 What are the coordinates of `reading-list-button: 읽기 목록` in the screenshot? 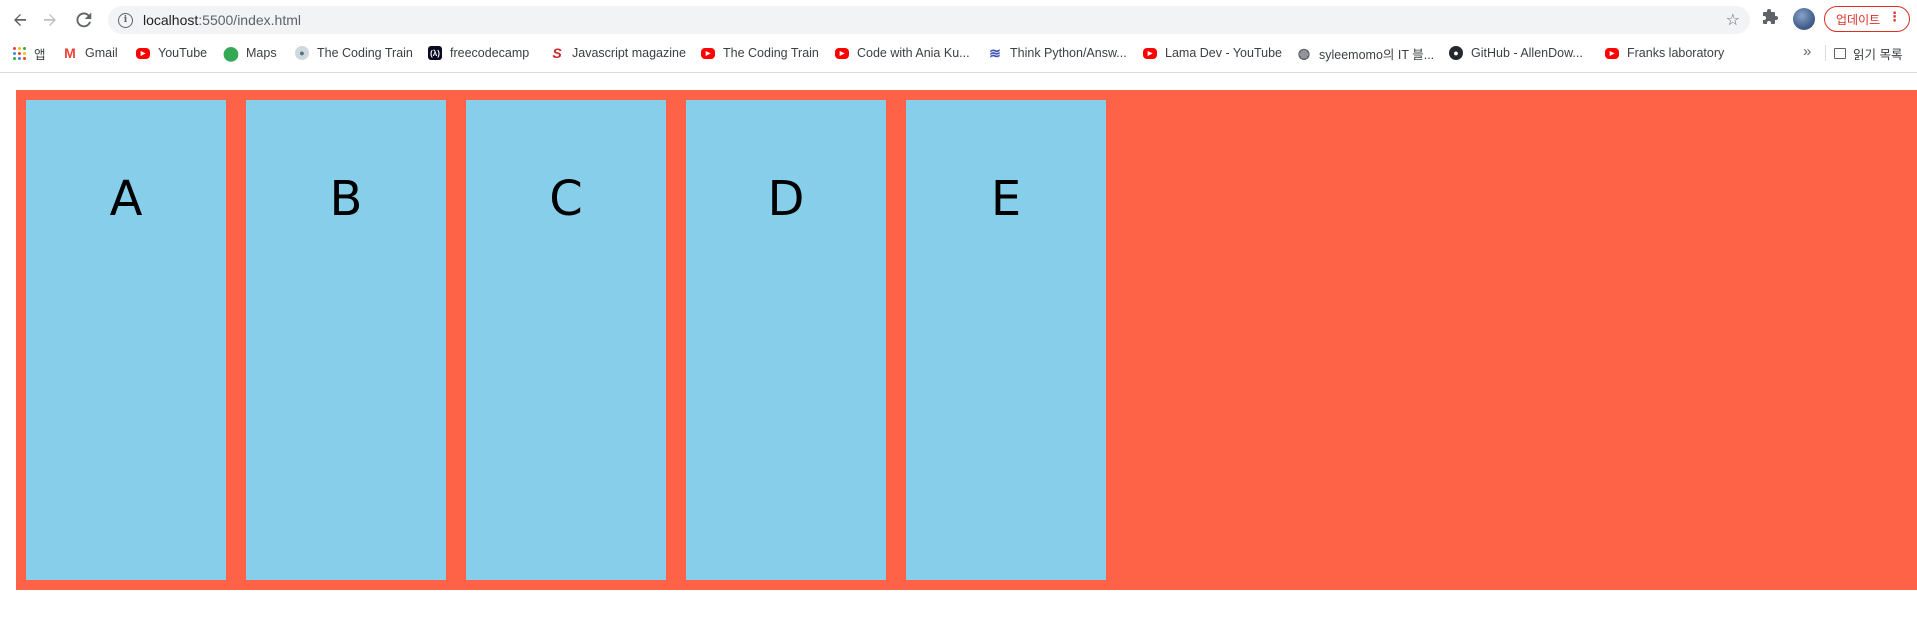 It's located at (1868, 53).